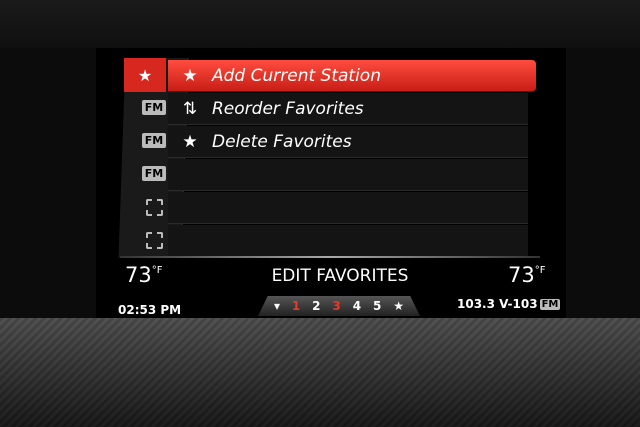 The image size is (640, 427). Describe the element at coordinates (509, 304) in the screenshot. I see `current-station: 103.3 V-103 FM` at that location.